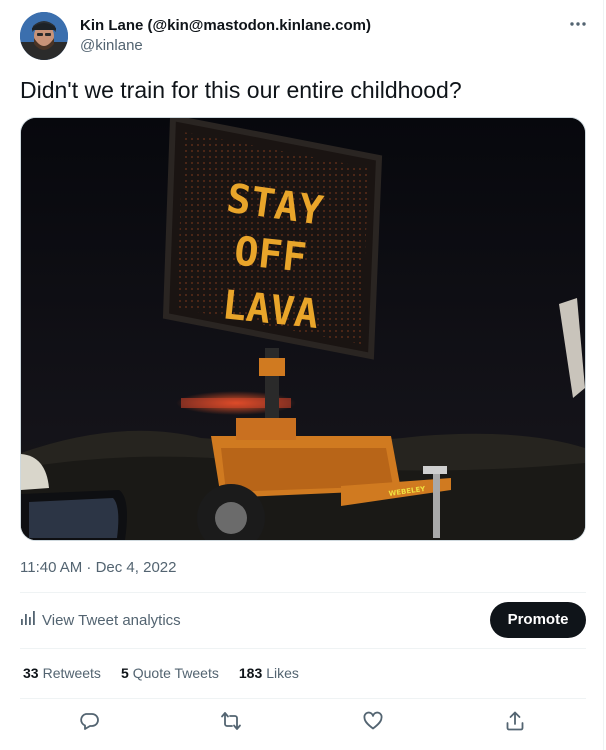  What do you see at coordinates (603, 375) in the screenshot?
I see `column-border` at bounding box center [603, 375].